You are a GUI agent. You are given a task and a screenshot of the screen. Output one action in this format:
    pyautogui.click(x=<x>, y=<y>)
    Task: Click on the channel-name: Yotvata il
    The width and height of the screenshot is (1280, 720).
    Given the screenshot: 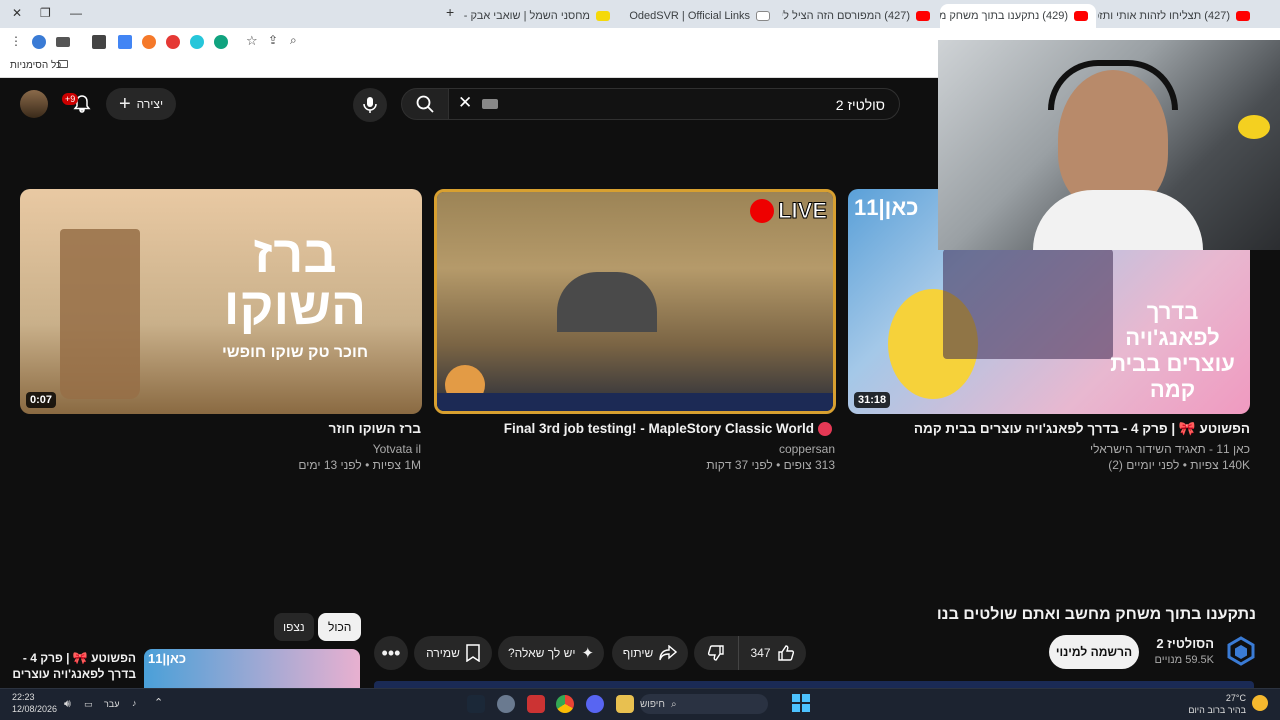 What is the action you would take?
    pyautogui.click(x=397, y=449)
    